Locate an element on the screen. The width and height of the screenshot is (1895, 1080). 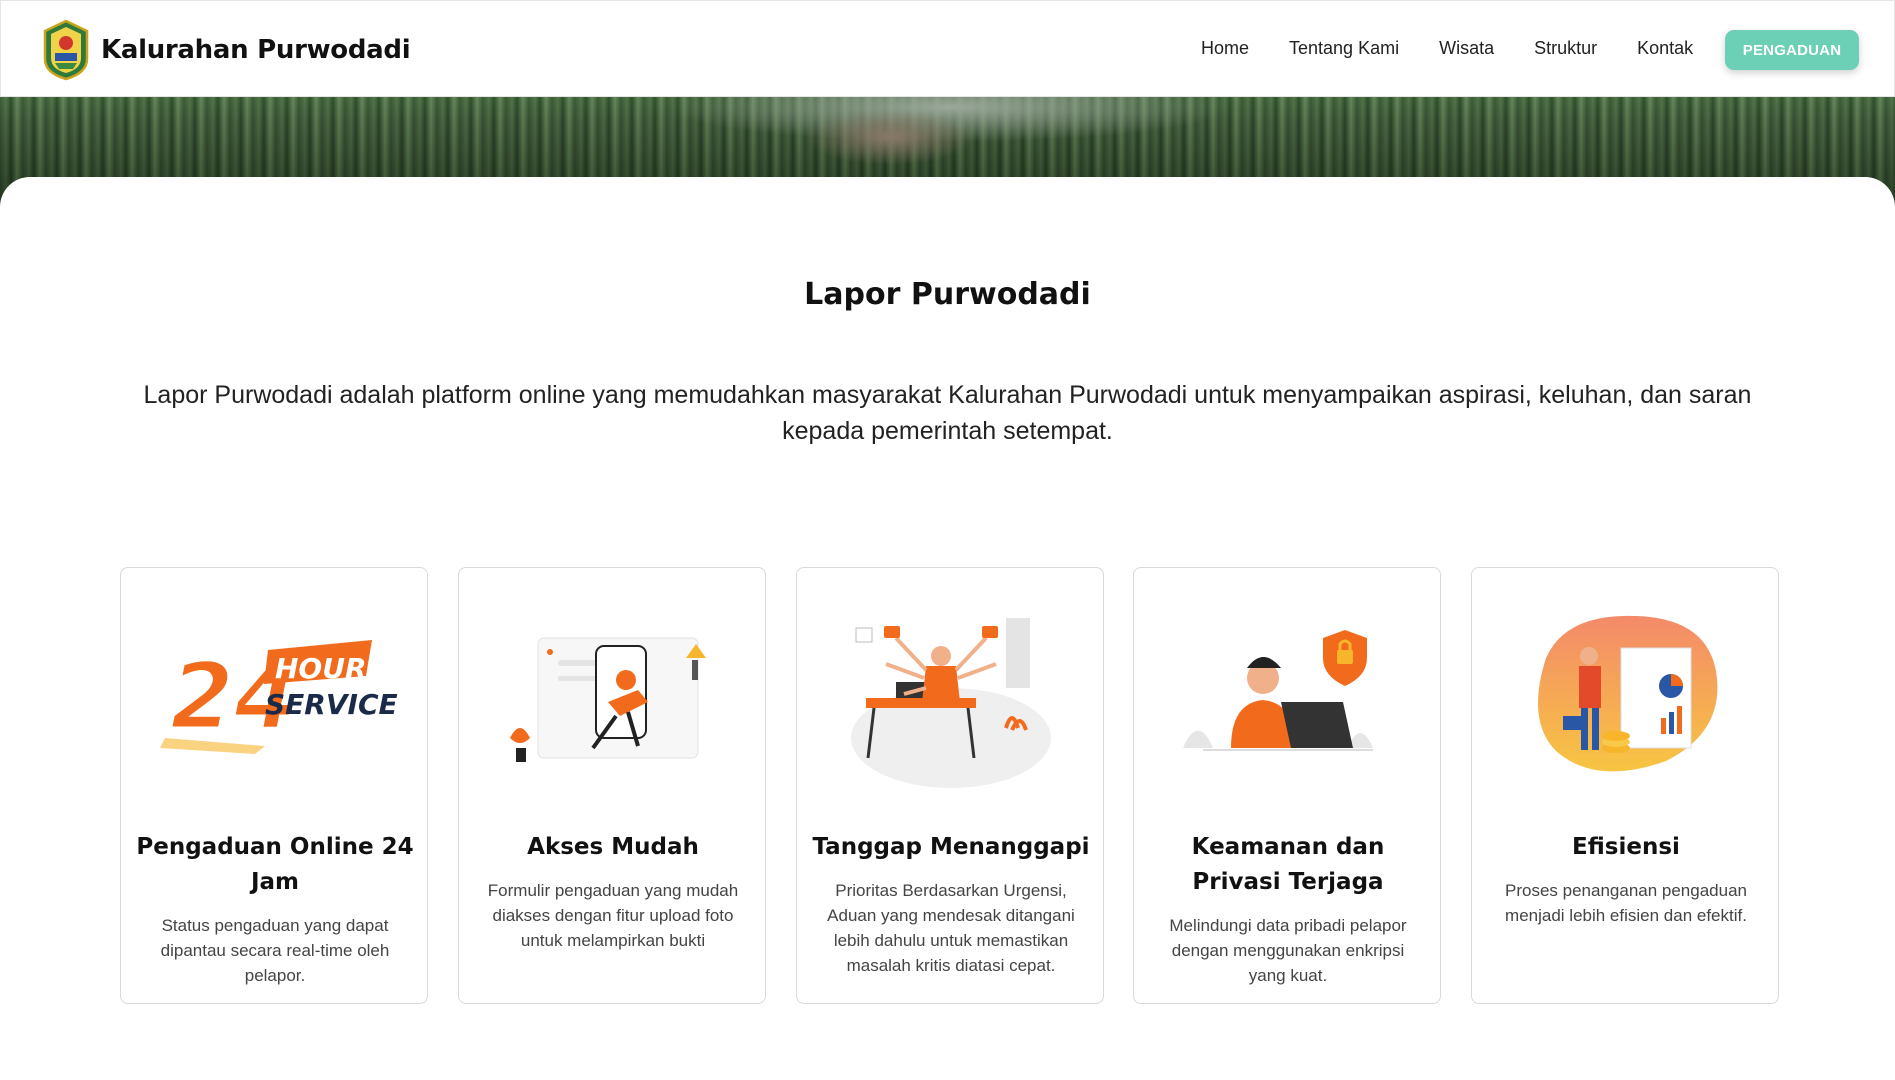
nav-link-tentang-kami: Tentang Kami is located at coordinates (1344, 48).